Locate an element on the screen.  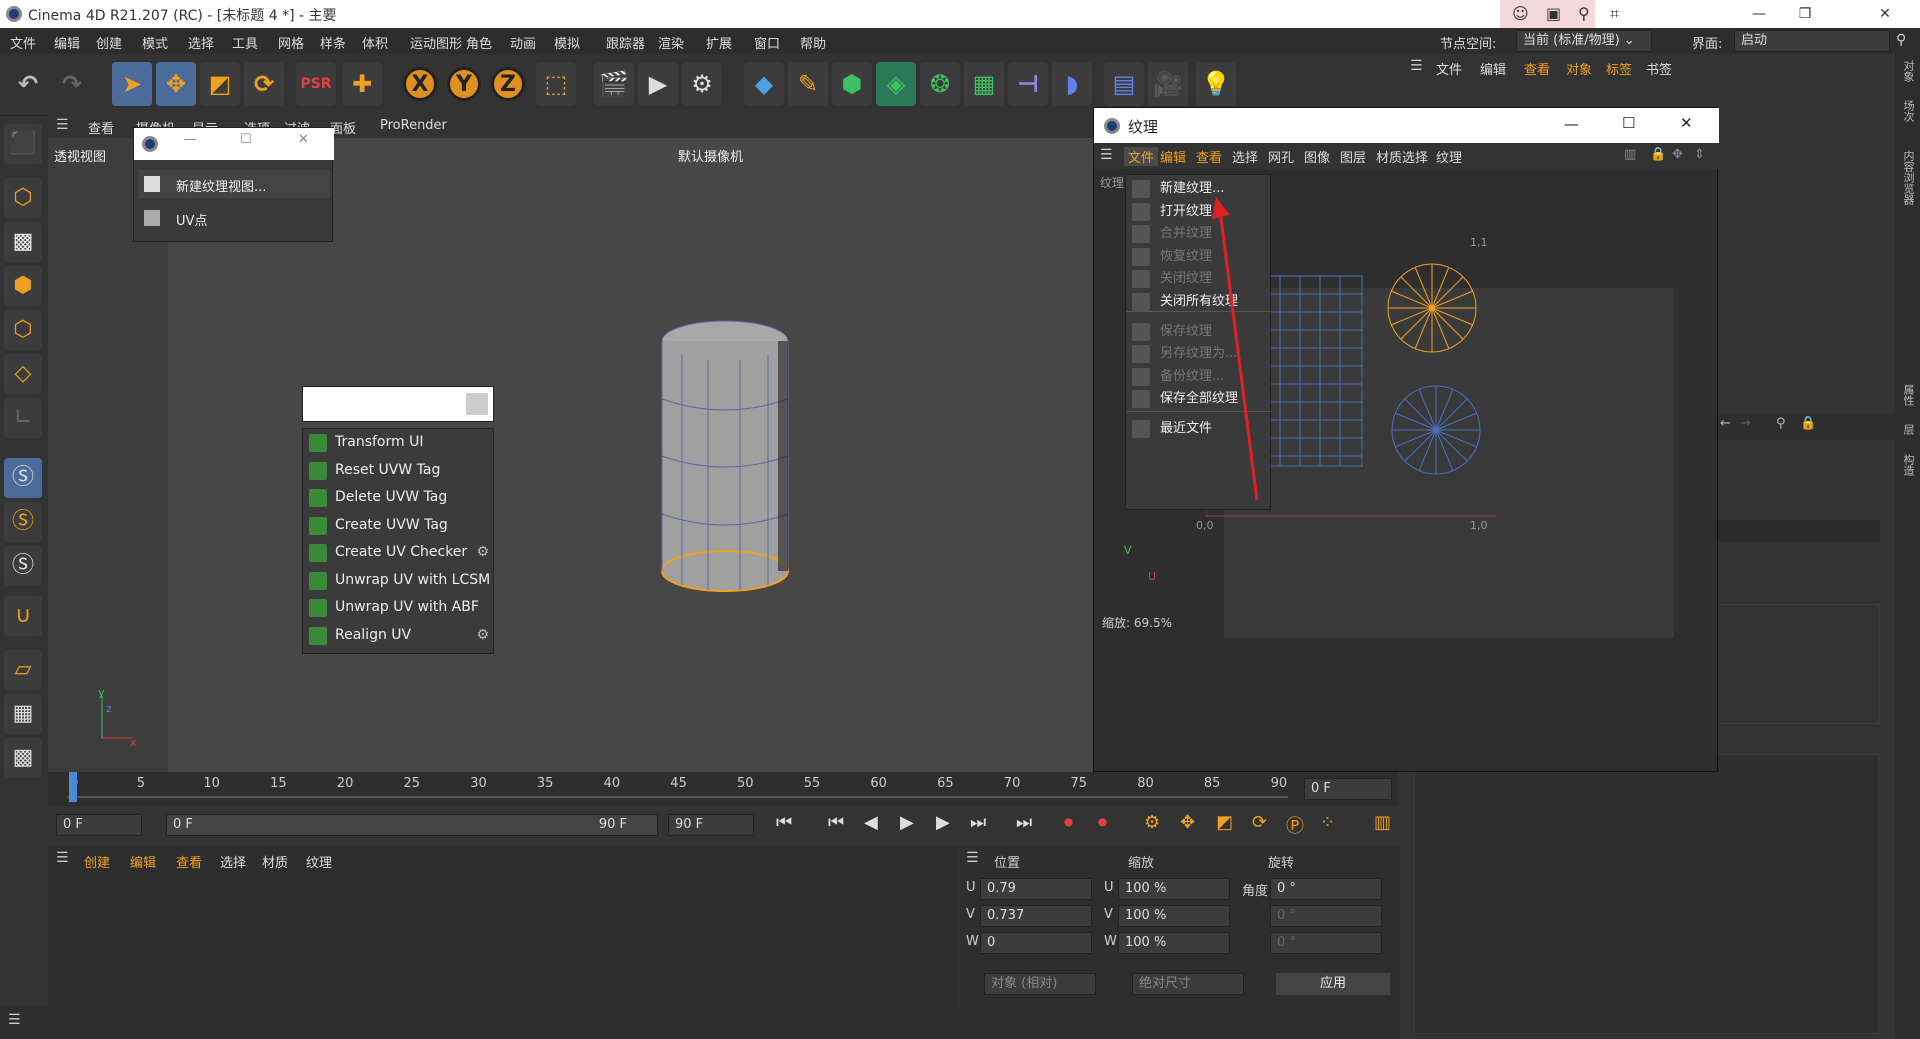
material-menu-3: 选择 is located at coordinates (233, 861).